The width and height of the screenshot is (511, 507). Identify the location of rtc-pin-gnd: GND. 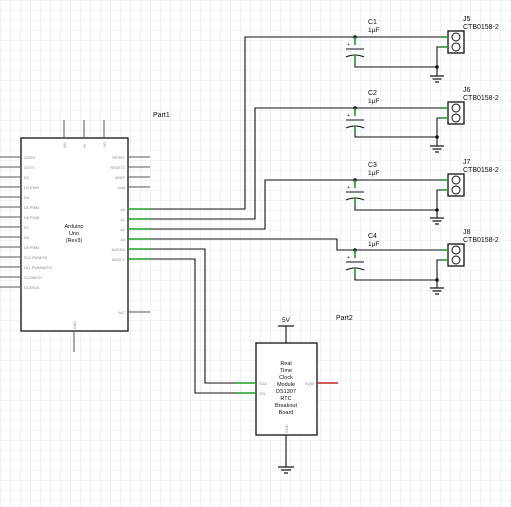
(287, 428).